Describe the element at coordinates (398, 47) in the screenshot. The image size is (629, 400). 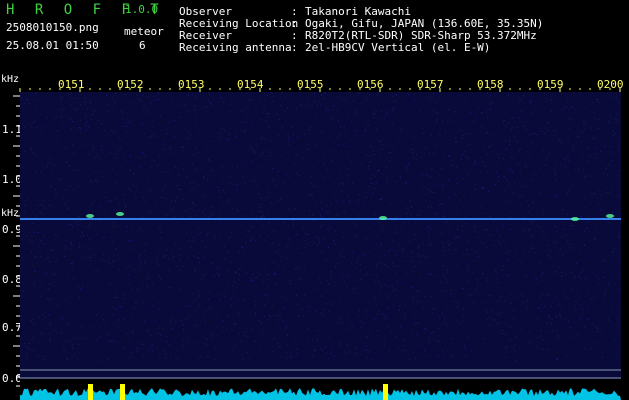
I see `info-value-antenna: 2el-HB9CV Vertical (el. E-W)` at that location.